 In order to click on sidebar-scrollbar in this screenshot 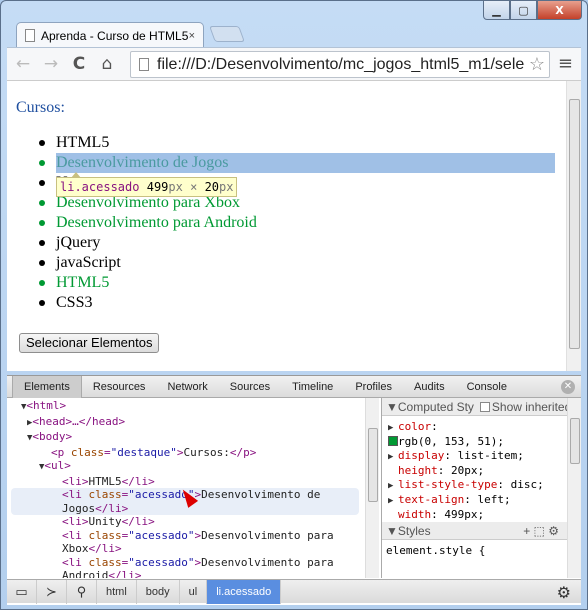, I will do `click(574, 488)`.